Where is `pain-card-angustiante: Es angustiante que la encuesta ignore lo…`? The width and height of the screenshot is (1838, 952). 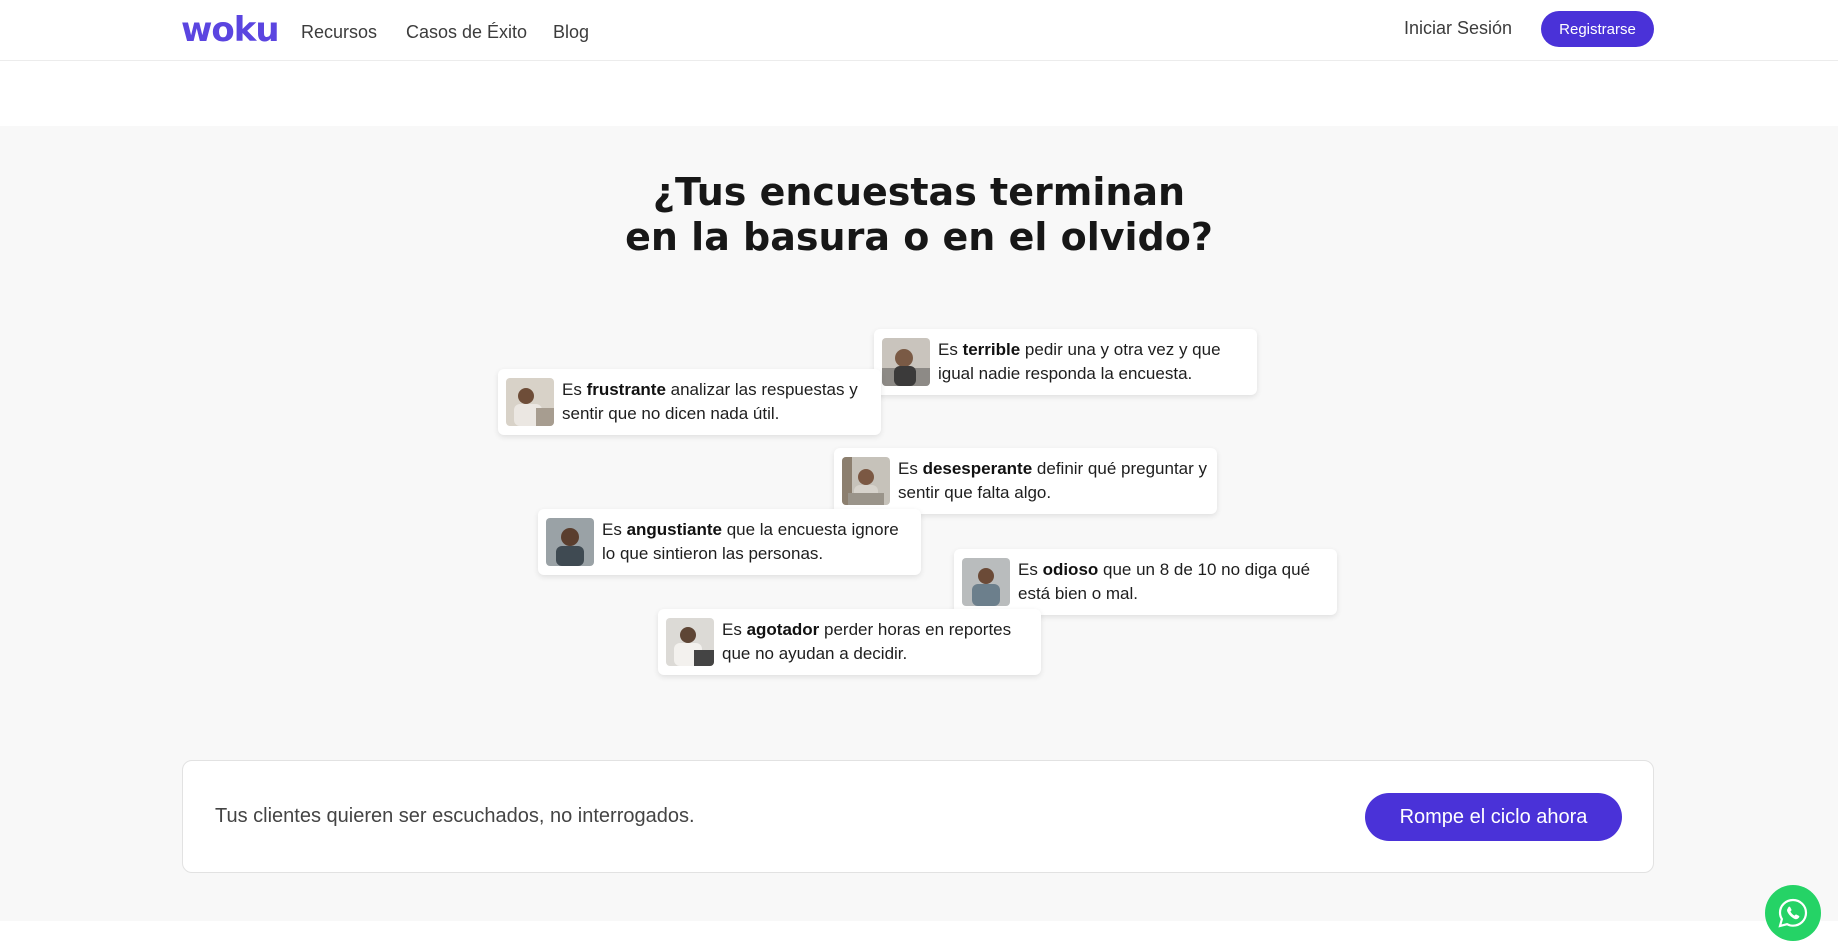 pain-card-angustiante: Es angustiante que la encuesta ignore lo… is located at coordinates (729, 542).